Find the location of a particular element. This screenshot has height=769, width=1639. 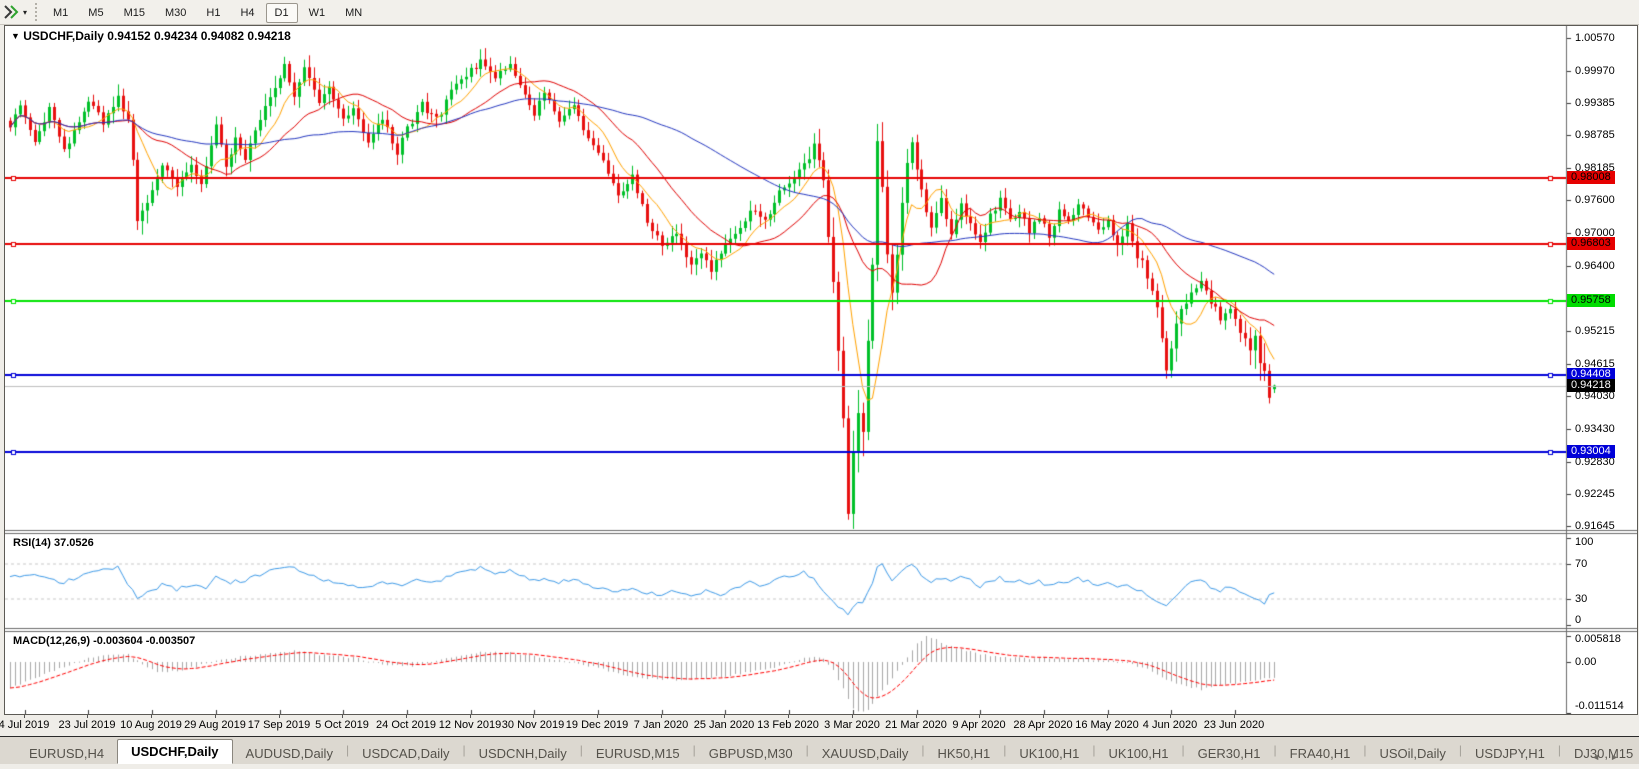

price-axis-tick: 1.00570 is located at coordinates (1595, 38).